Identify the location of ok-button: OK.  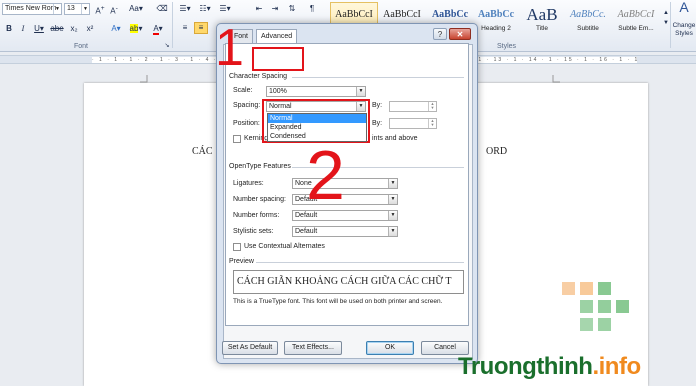
(390, 348).